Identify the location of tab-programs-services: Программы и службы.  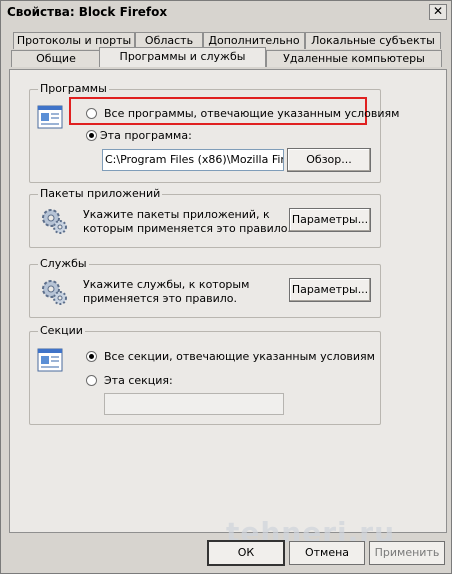
(182, 57).